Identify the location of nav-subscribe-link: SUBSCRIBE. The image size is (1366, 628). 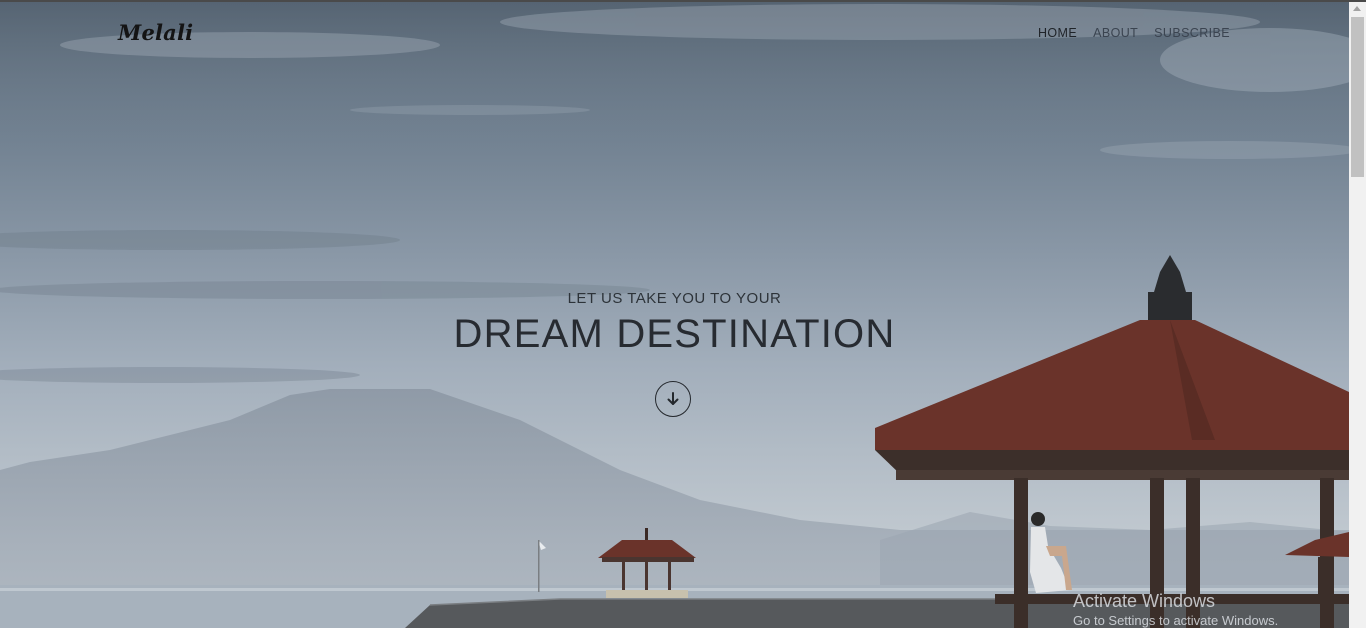
(1192, 33).